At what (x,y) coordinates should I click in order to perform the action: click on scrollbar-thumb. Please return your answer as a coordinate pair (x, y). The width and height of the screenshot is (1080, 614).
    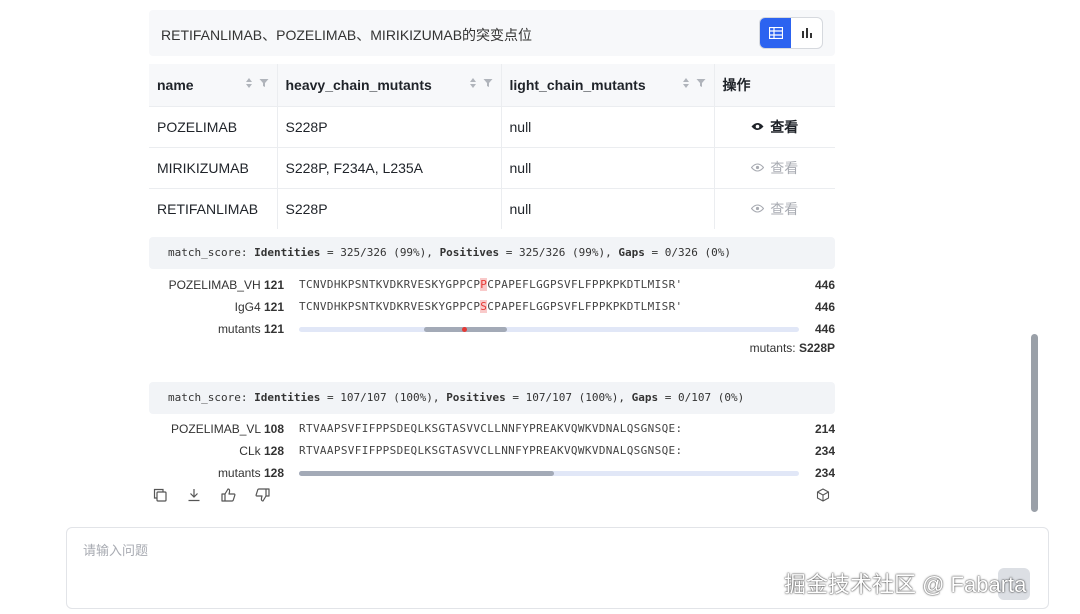
    Looking at the image, I should click on (1034, 423).